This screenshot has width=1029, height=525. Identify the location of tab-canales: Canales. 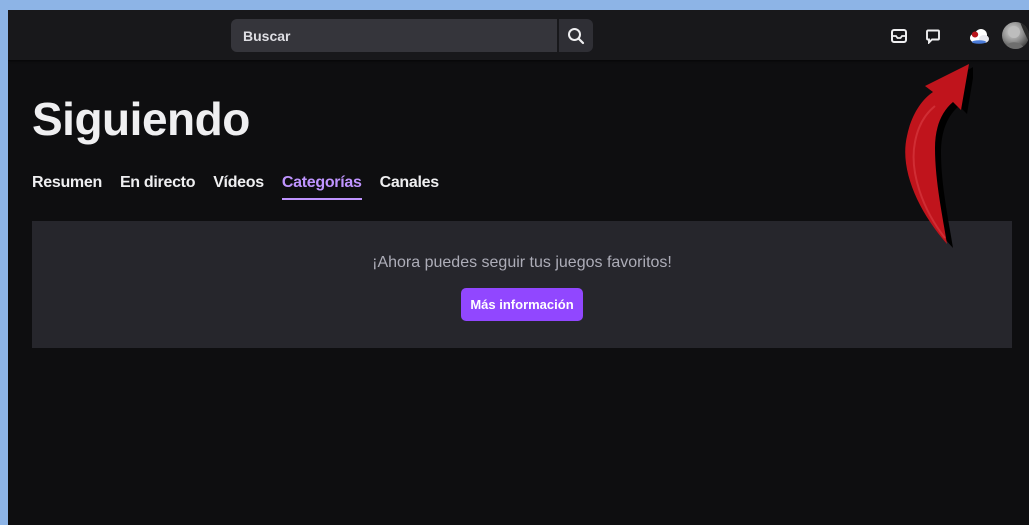
(410, 187).